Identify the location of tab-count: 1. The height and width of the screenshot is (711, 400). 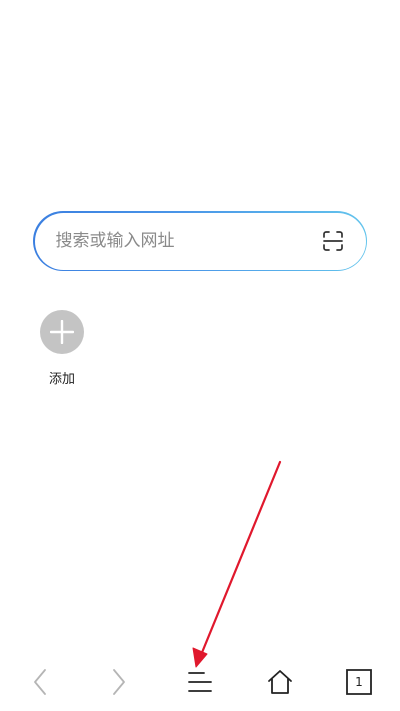
(359, 682).